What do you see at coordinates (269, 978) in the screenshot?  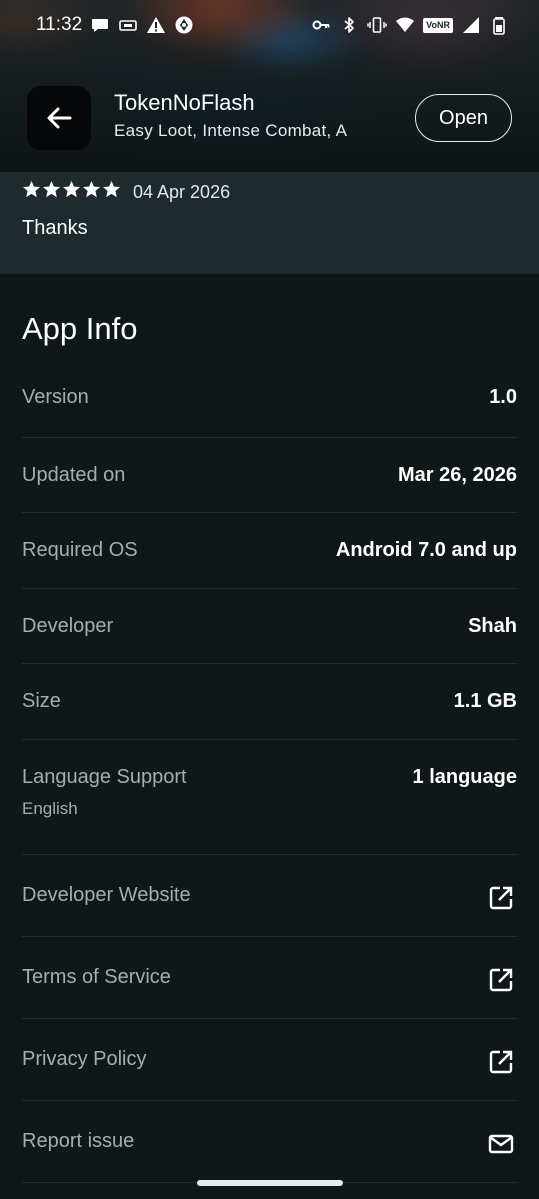 I see `link-row-terms-of-service: Terms of Service` at bounding box center [269, 978].